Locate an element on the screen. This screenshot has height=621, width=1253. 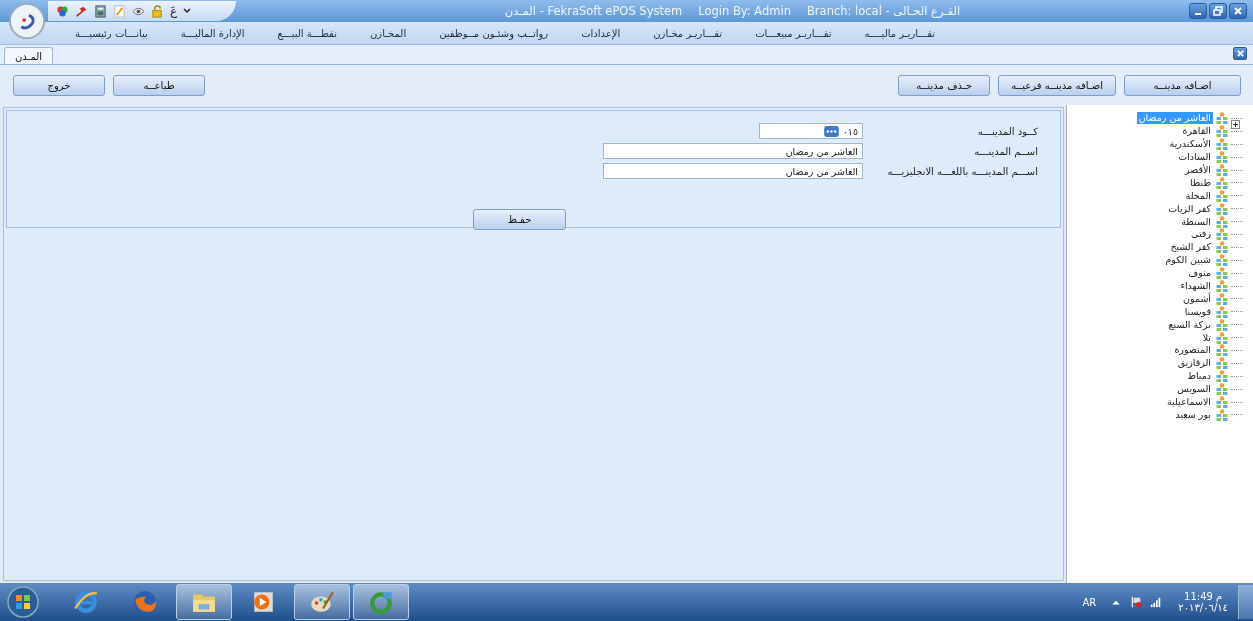
minimize-button is located at coordinates (1198, 11).